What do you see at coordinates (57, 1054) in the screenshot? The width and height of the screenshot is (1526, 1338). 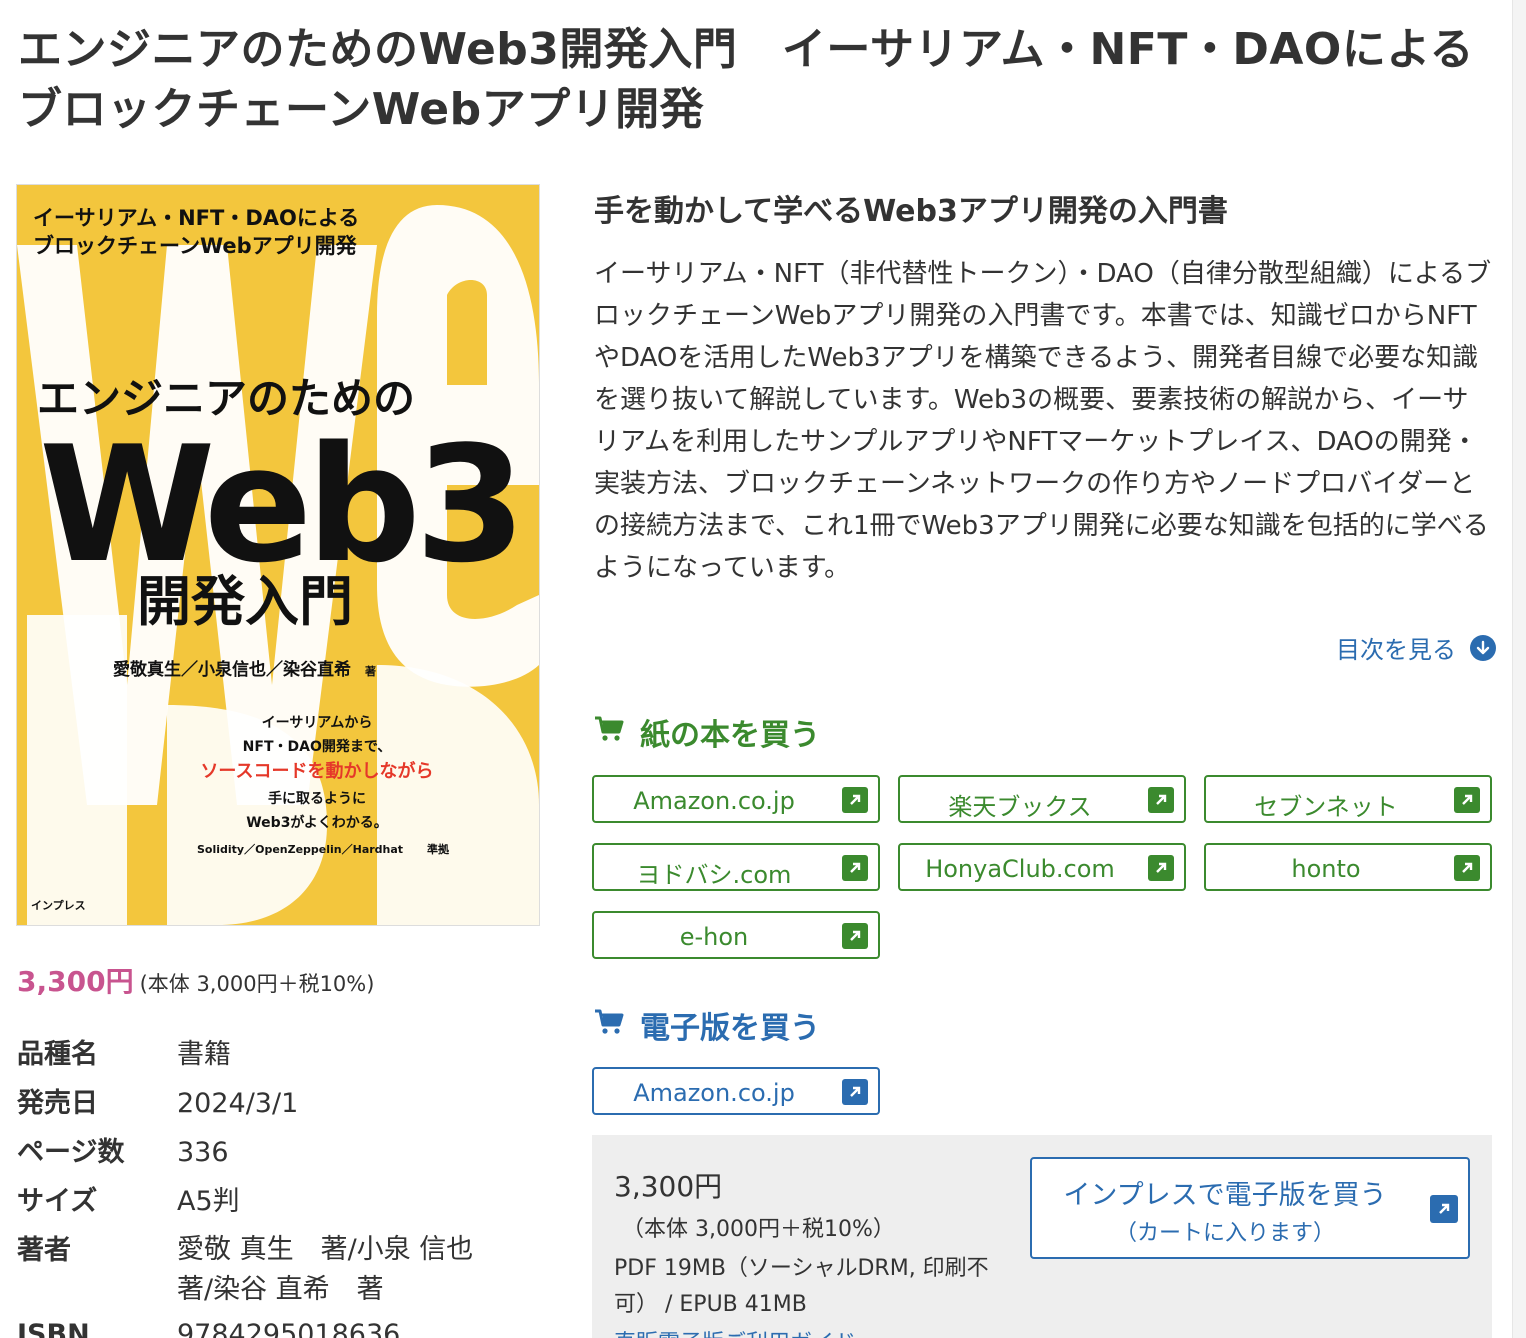 I see `spec-key: 品種名` at bounding box center [57, 1054].